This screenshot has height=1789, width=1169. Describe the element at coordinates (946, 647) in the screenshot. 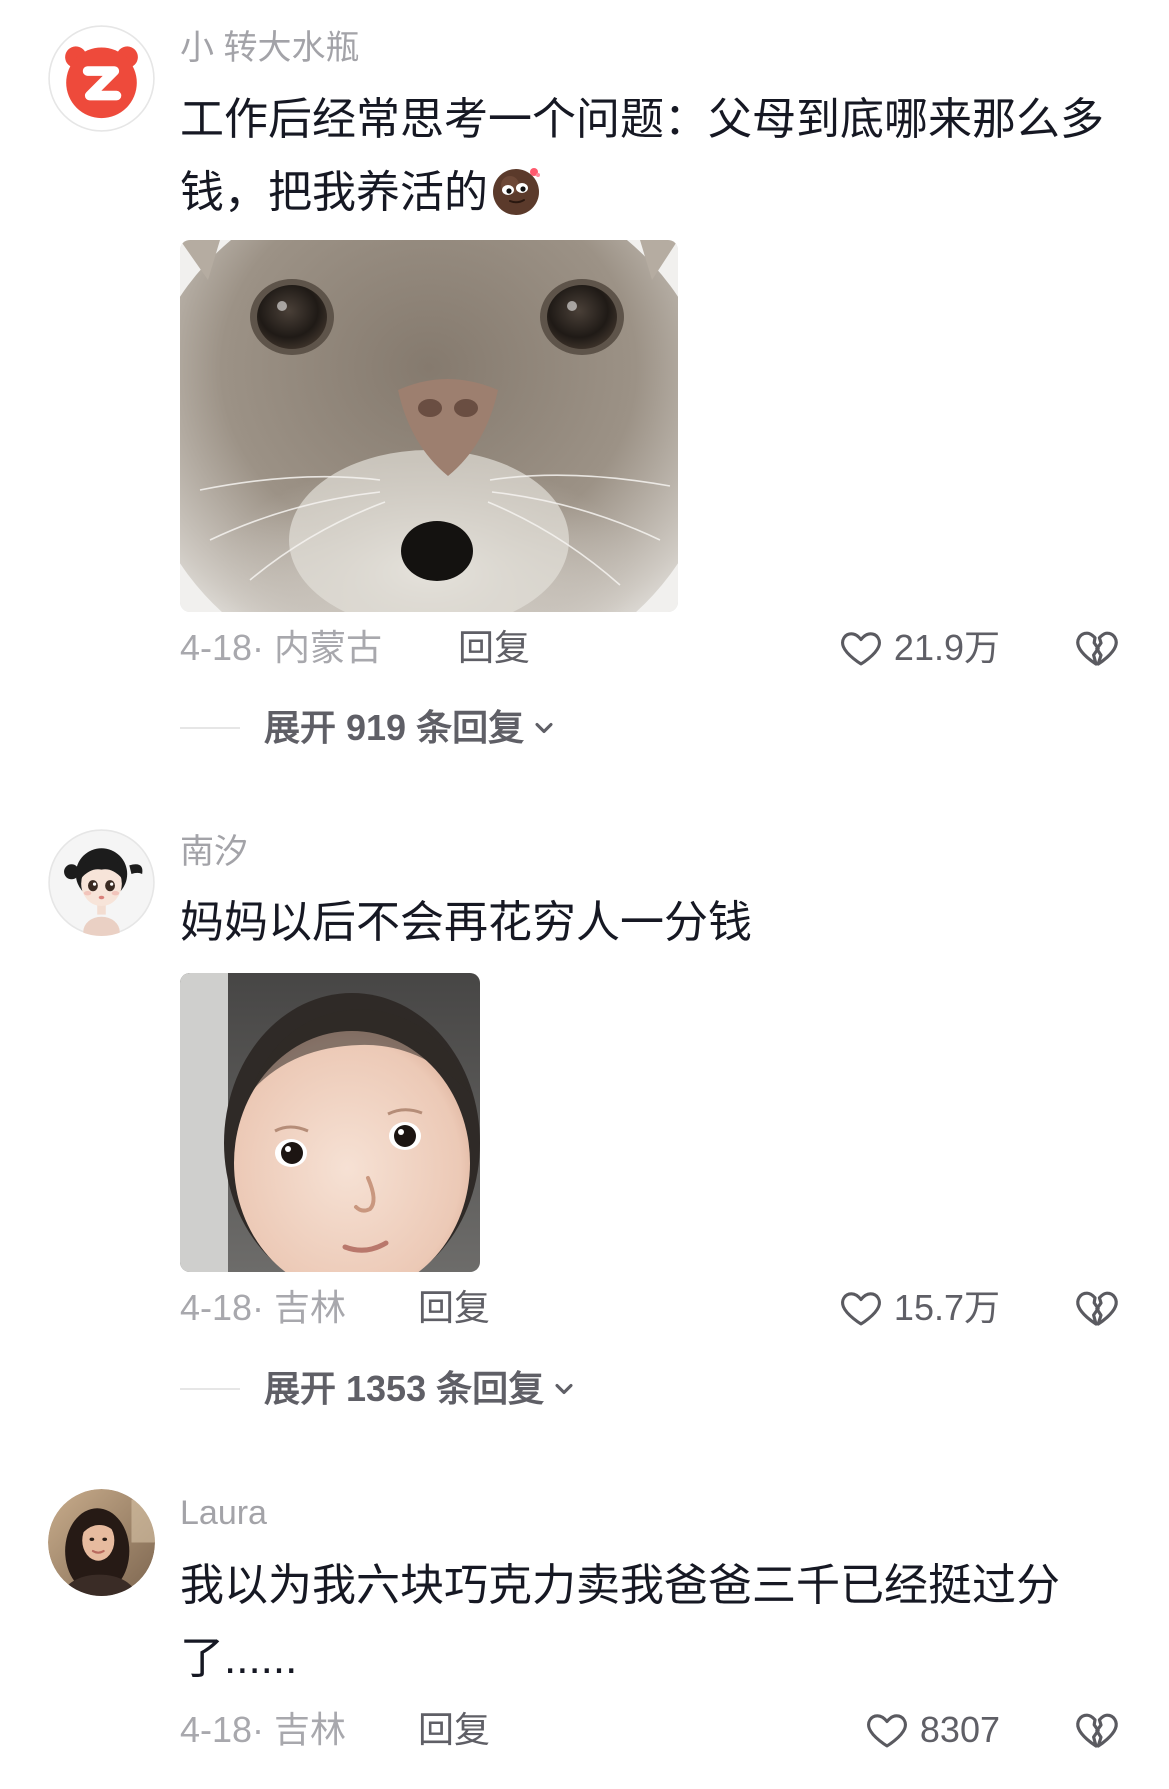

I see `like-count: 21.9万` at that location.